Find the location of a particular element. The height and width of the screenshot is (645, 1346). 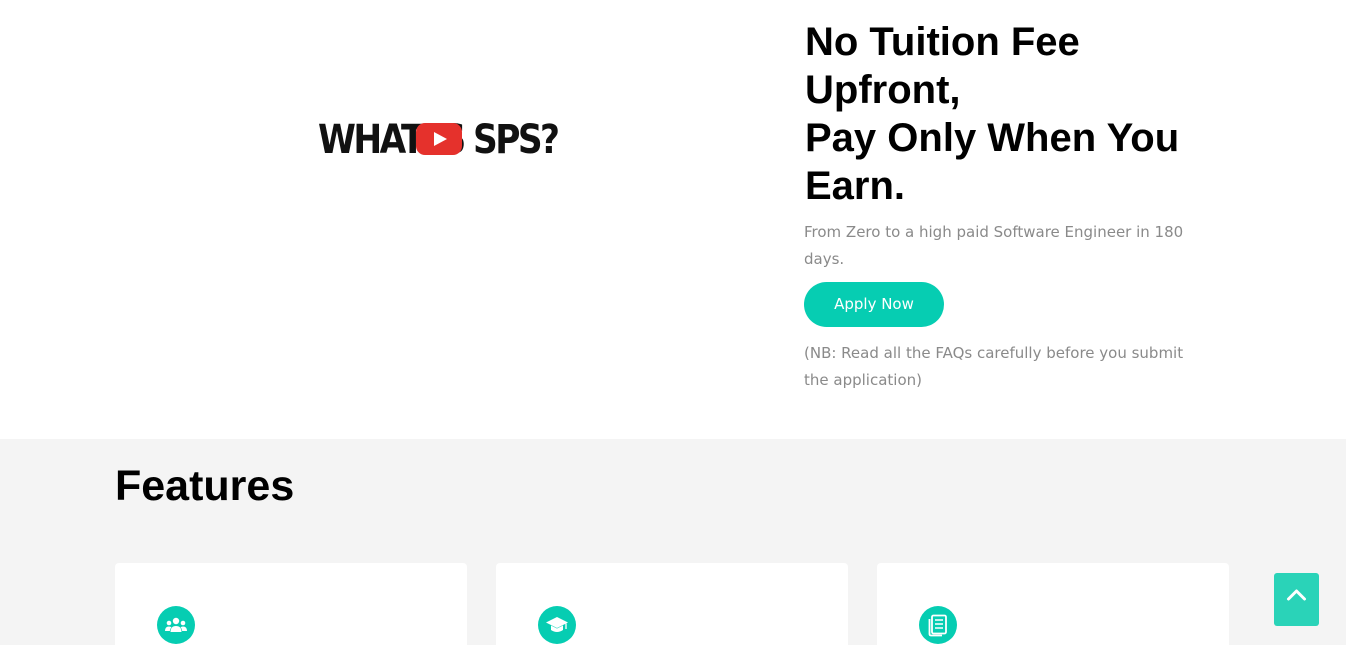

video-thumbnail: WHAT IS SPS? is located at coordinates (439, 140).